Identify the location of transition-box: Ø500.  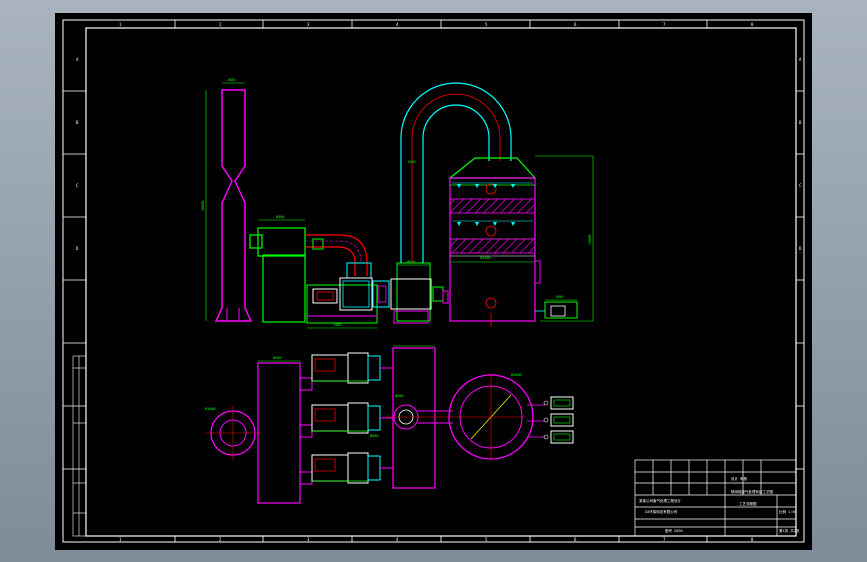
(277, 268).